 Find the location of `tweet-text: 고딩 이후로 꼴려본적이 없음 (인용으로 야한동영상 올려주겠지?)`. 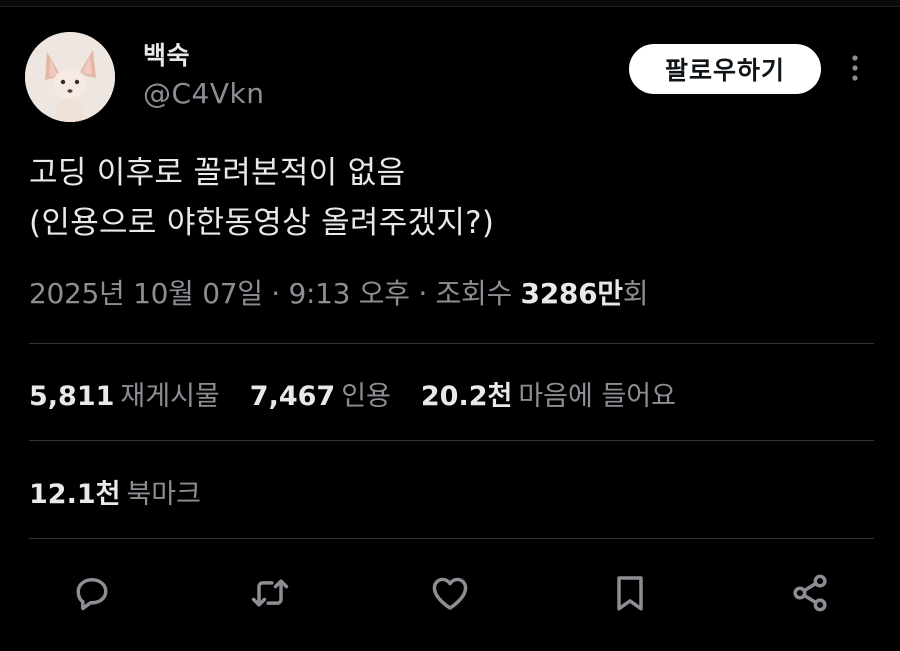

tweet-text: 고딩 이후로 꼴려본적이 없음 (인용으로 야한동영상 올려주겠지?) is located at coordinates (449, 198).